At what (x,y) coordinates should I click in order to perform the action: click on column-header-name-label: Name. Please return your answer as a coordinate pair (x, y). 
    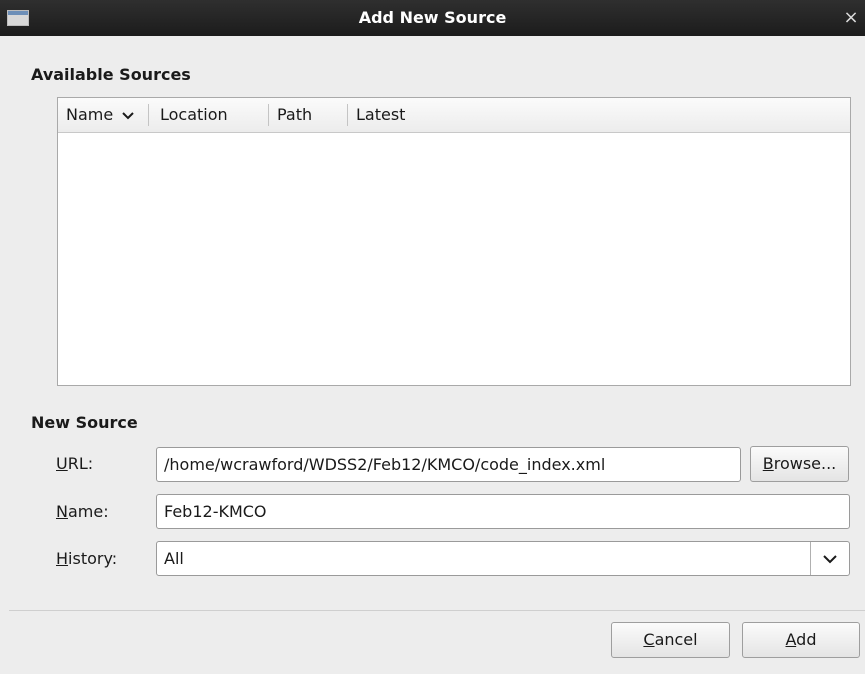
    Looking at the image, I should click on (90, 114).